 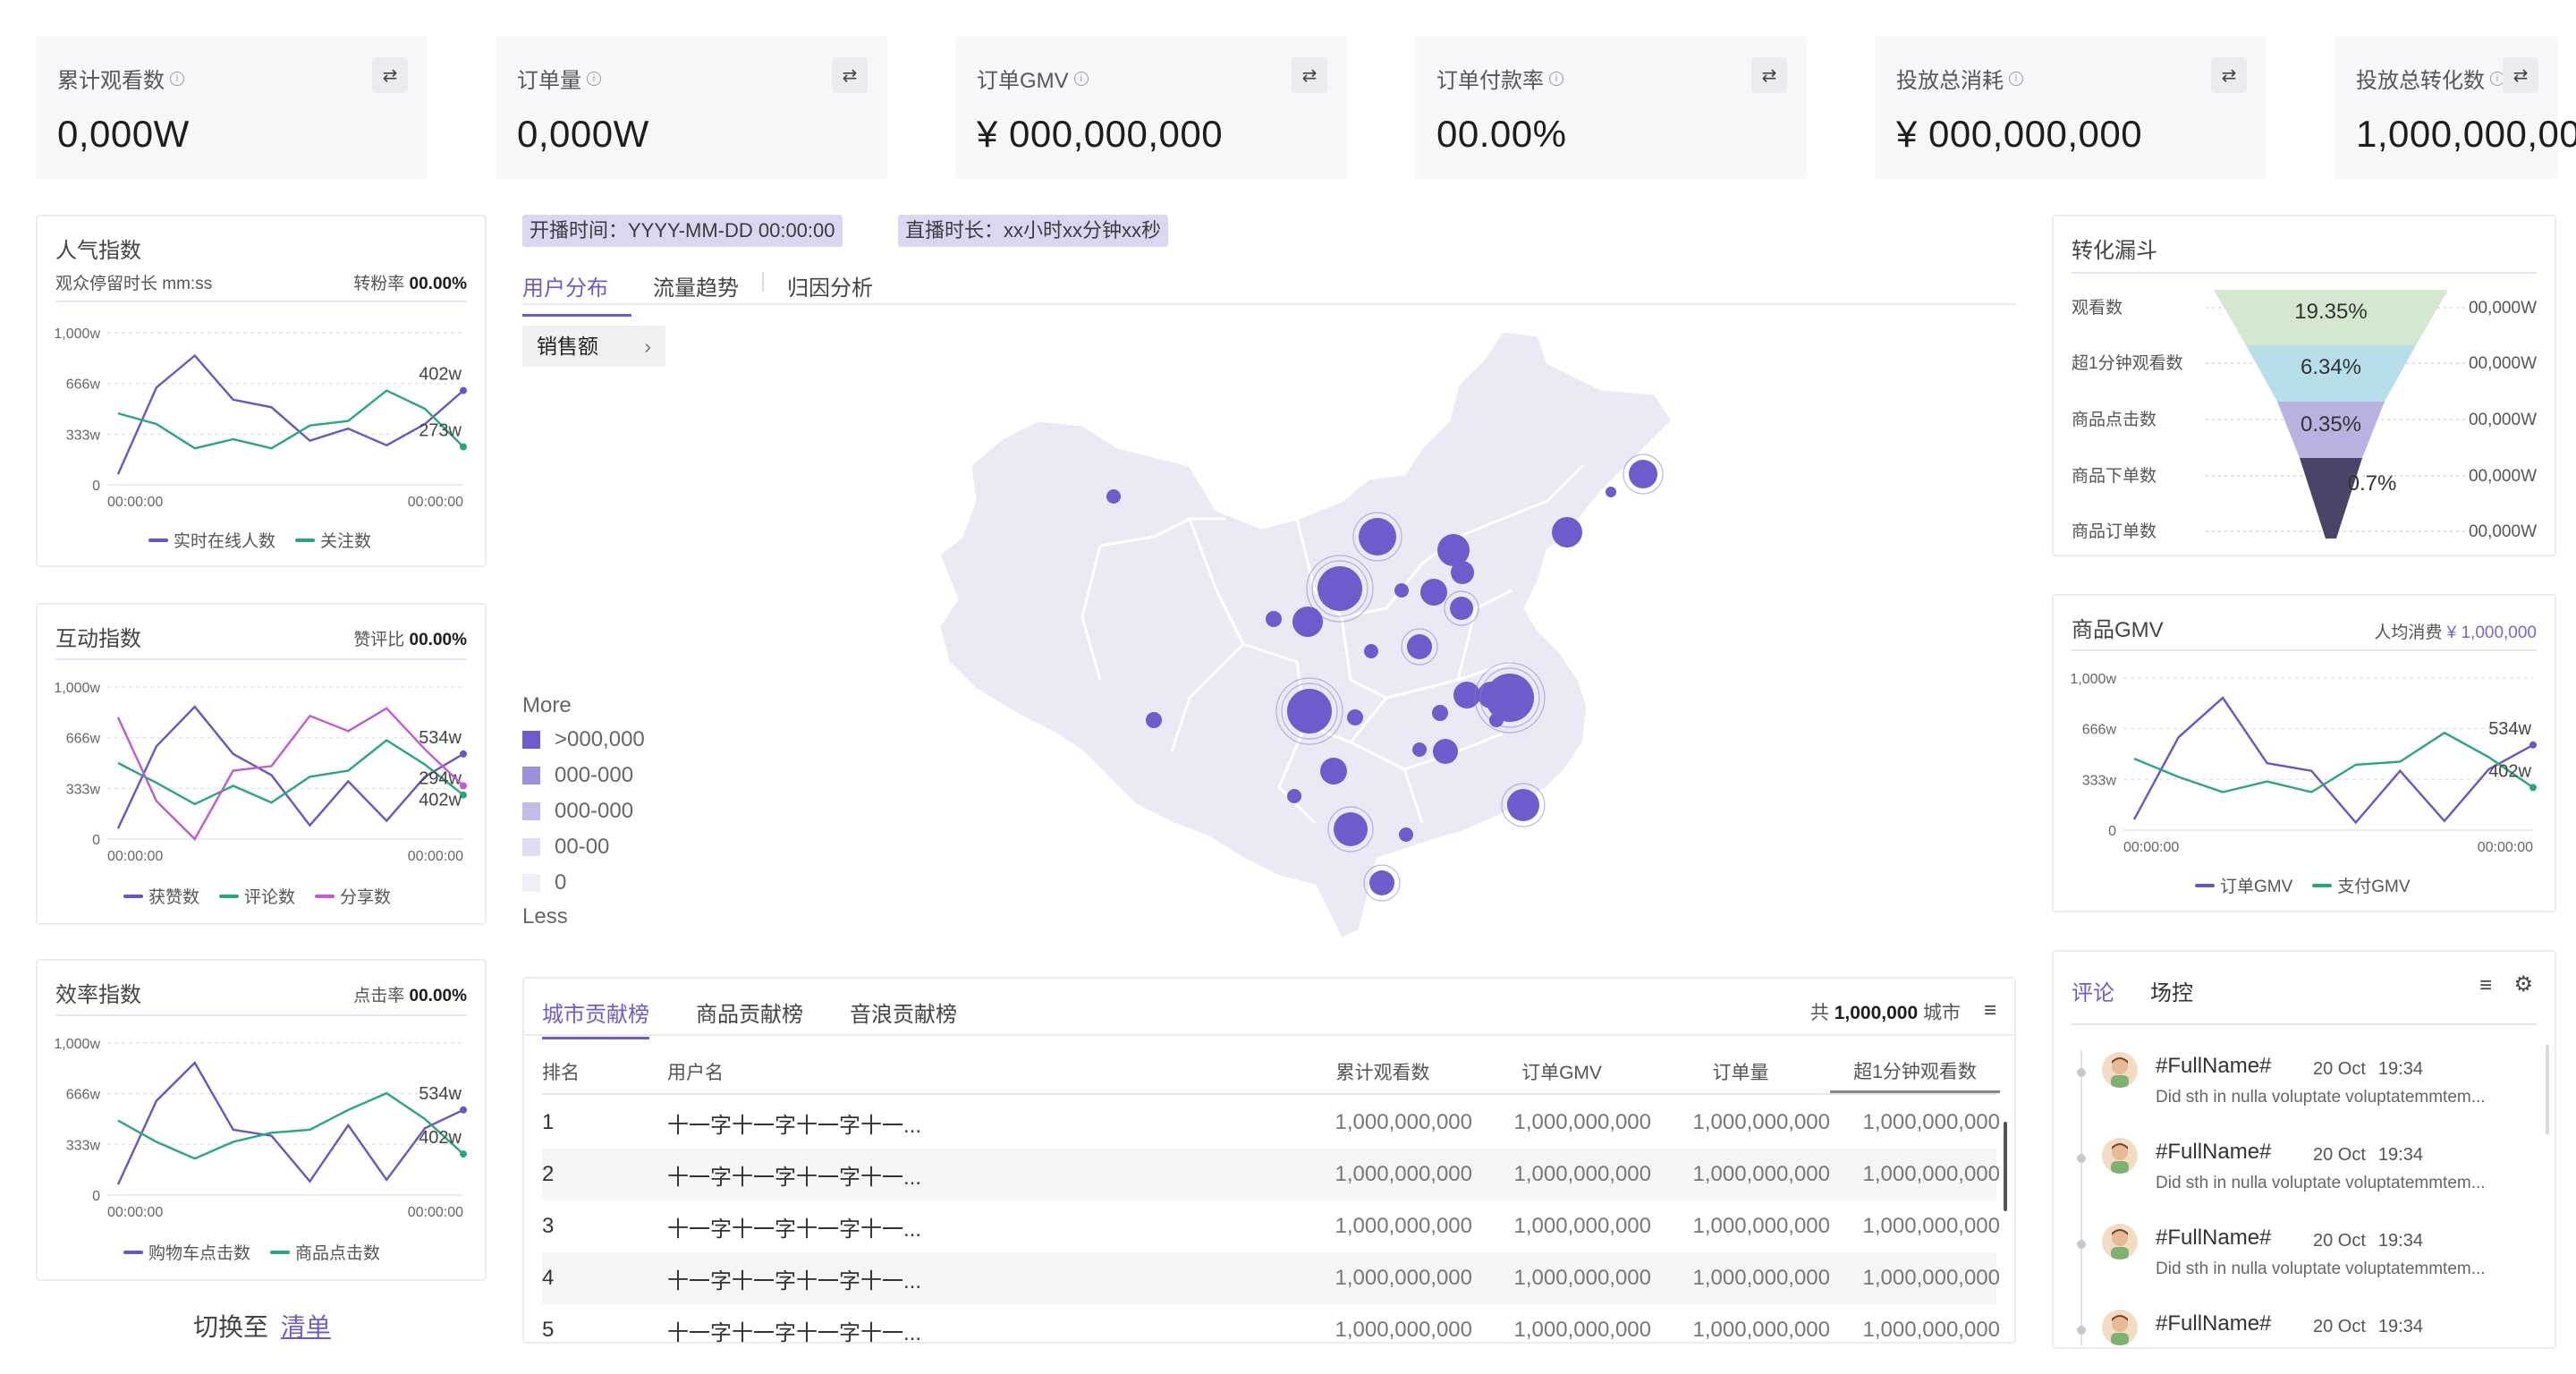 What do you see at coordinates (903, 1018) in the screenshot?
I see `tab-gift-rank: 音浪贡献榜` at bounding box center [903, 1018].